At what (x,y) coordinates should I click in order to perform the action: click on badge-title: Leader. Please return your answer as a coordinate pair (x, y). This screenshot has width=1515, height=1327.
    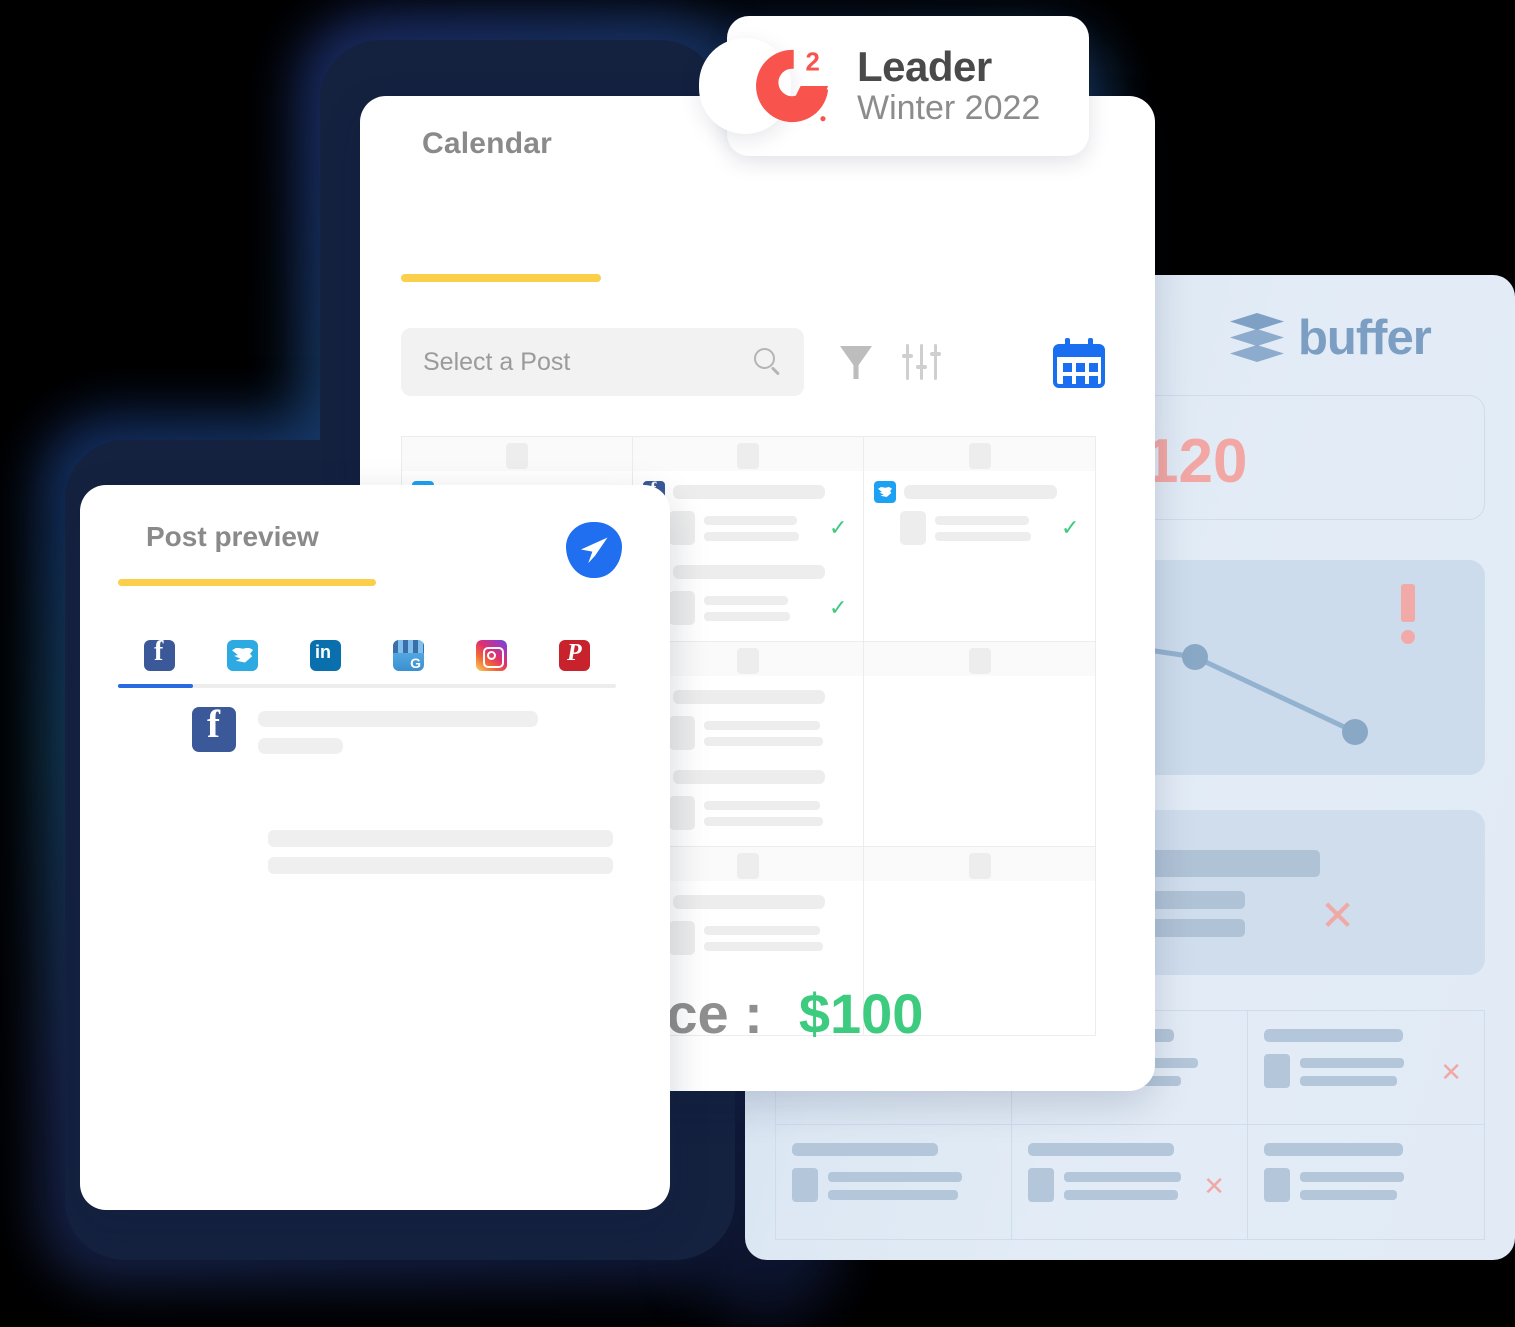
    Looking at the image, I should click on (924, 67).